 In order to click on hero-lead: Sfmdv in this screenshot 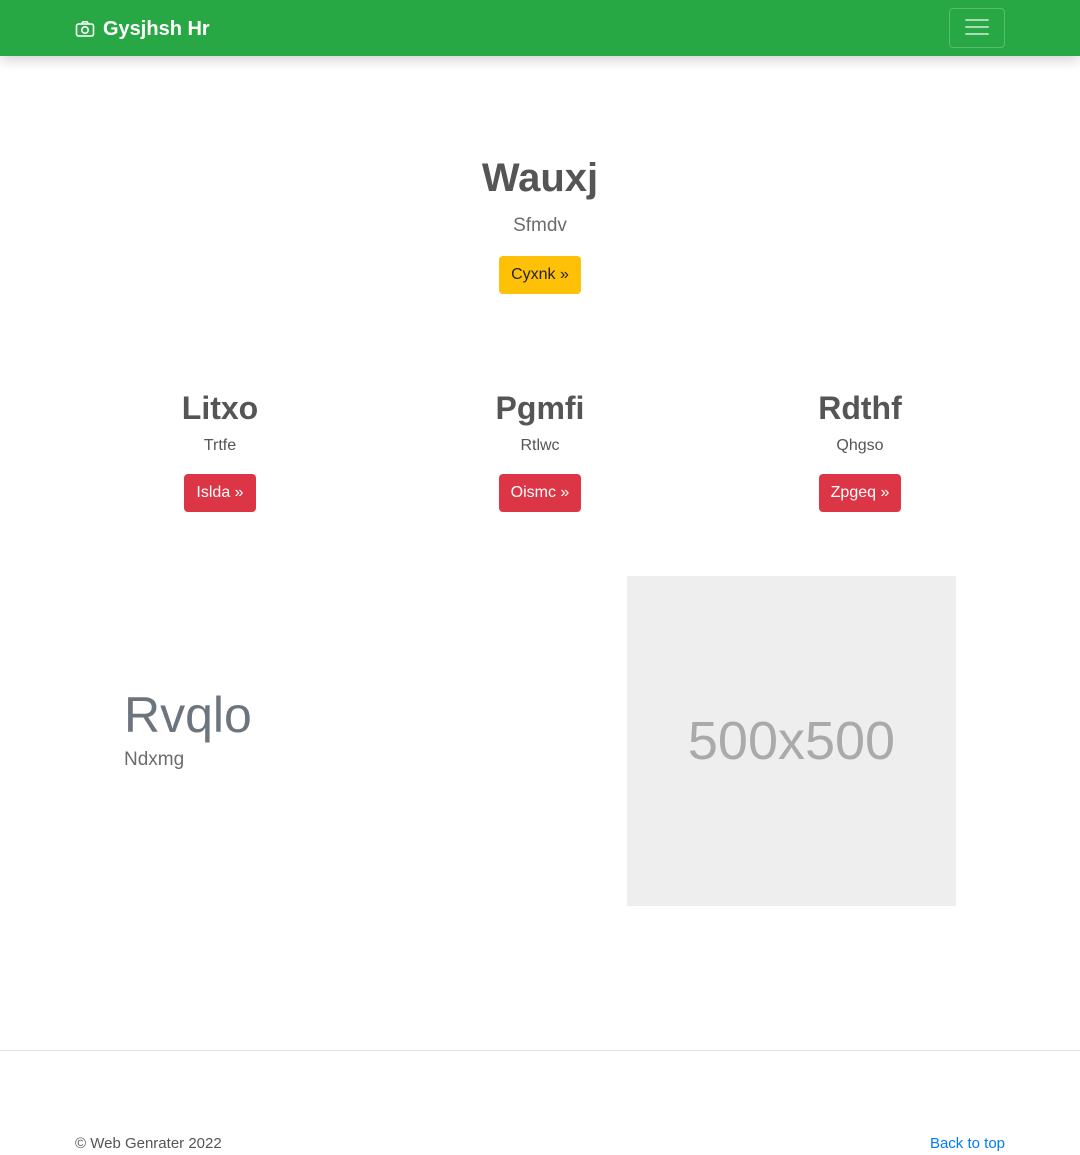, I will do `click(540, 225)`.